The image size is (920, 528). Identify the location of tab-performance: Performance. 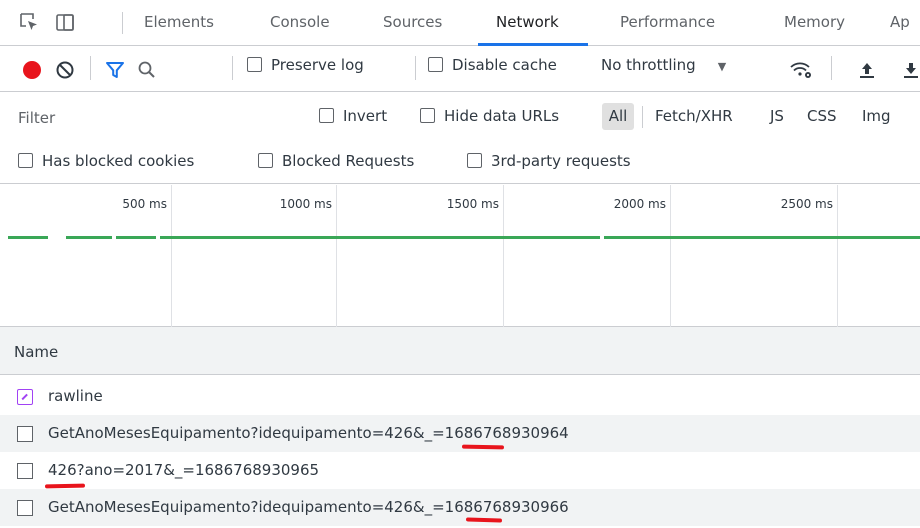
(667, 22).